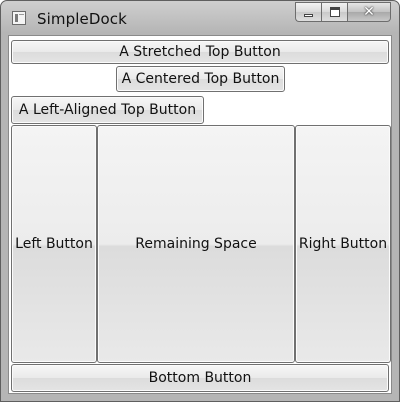 The height and width of the screenshot is (402, 400). Describe the element at coordinates (308, 15) in the screenshot. I see `minimize-icon` at that location.